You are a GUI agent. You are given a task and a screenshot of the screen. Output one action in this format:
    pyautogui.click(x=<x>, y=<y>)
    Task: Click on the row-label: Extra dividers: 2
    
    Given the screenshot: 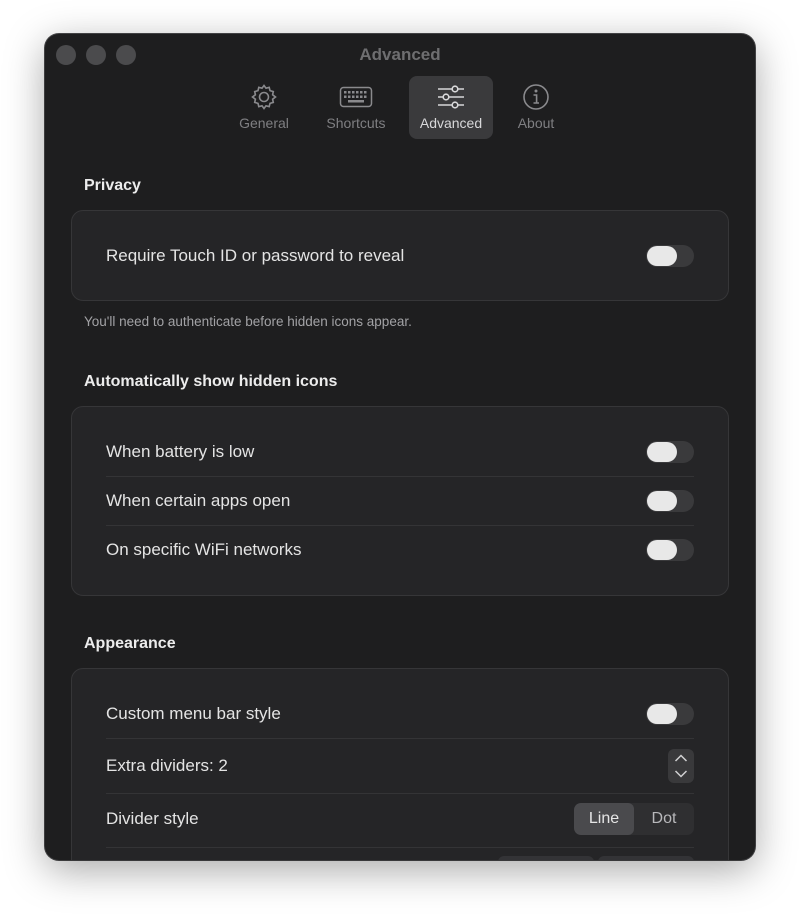 What is the action you would take?
    pyautogui.click(x=167, y=765)
    